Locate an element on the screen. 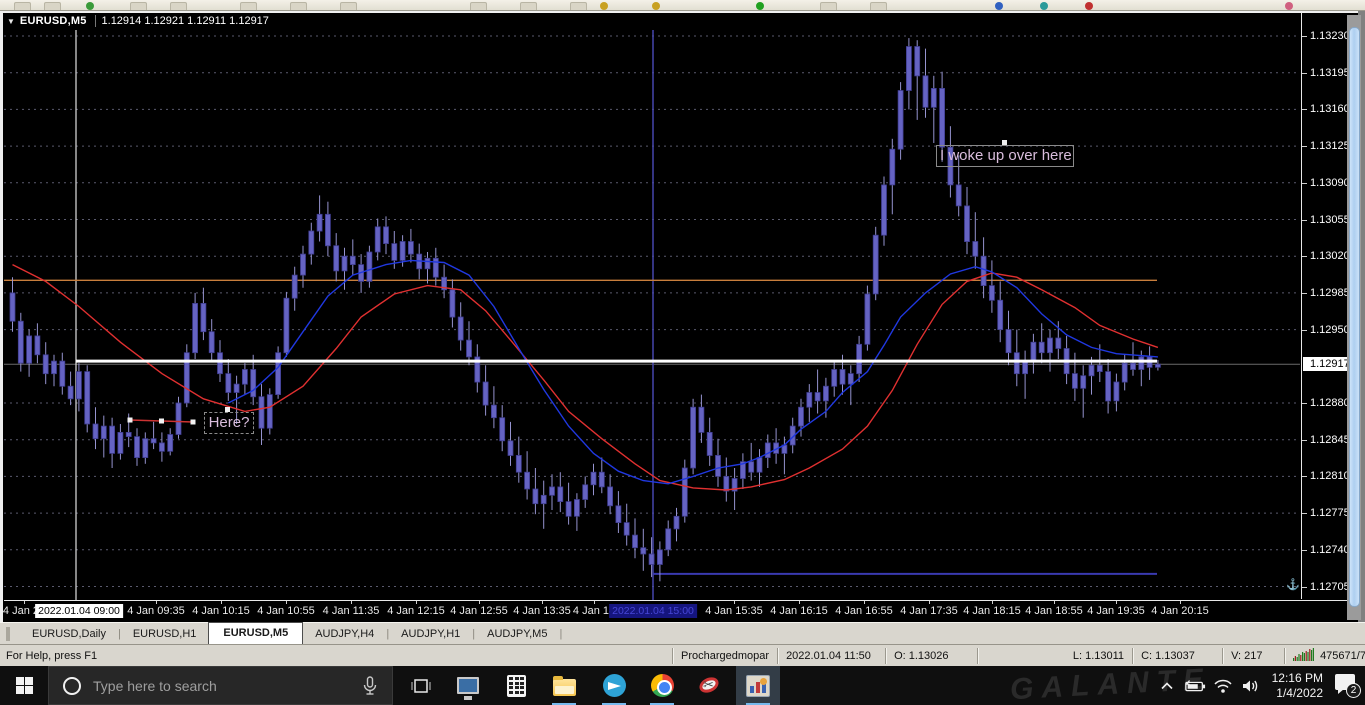 Image resolution: width=1365 pixels, height=705 pixels. vertical-scrollbar is located at coordinates (1354, 317).